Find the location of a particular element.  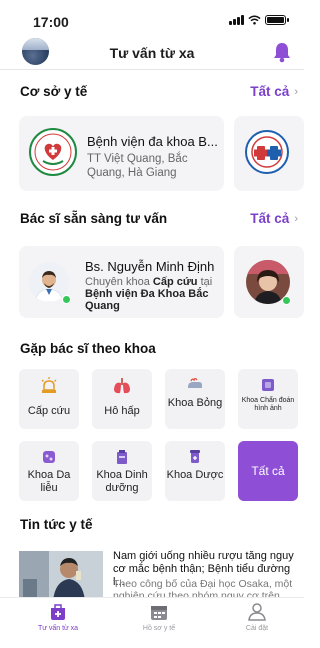

nutrition-icon is located at coordinates (122, 458).